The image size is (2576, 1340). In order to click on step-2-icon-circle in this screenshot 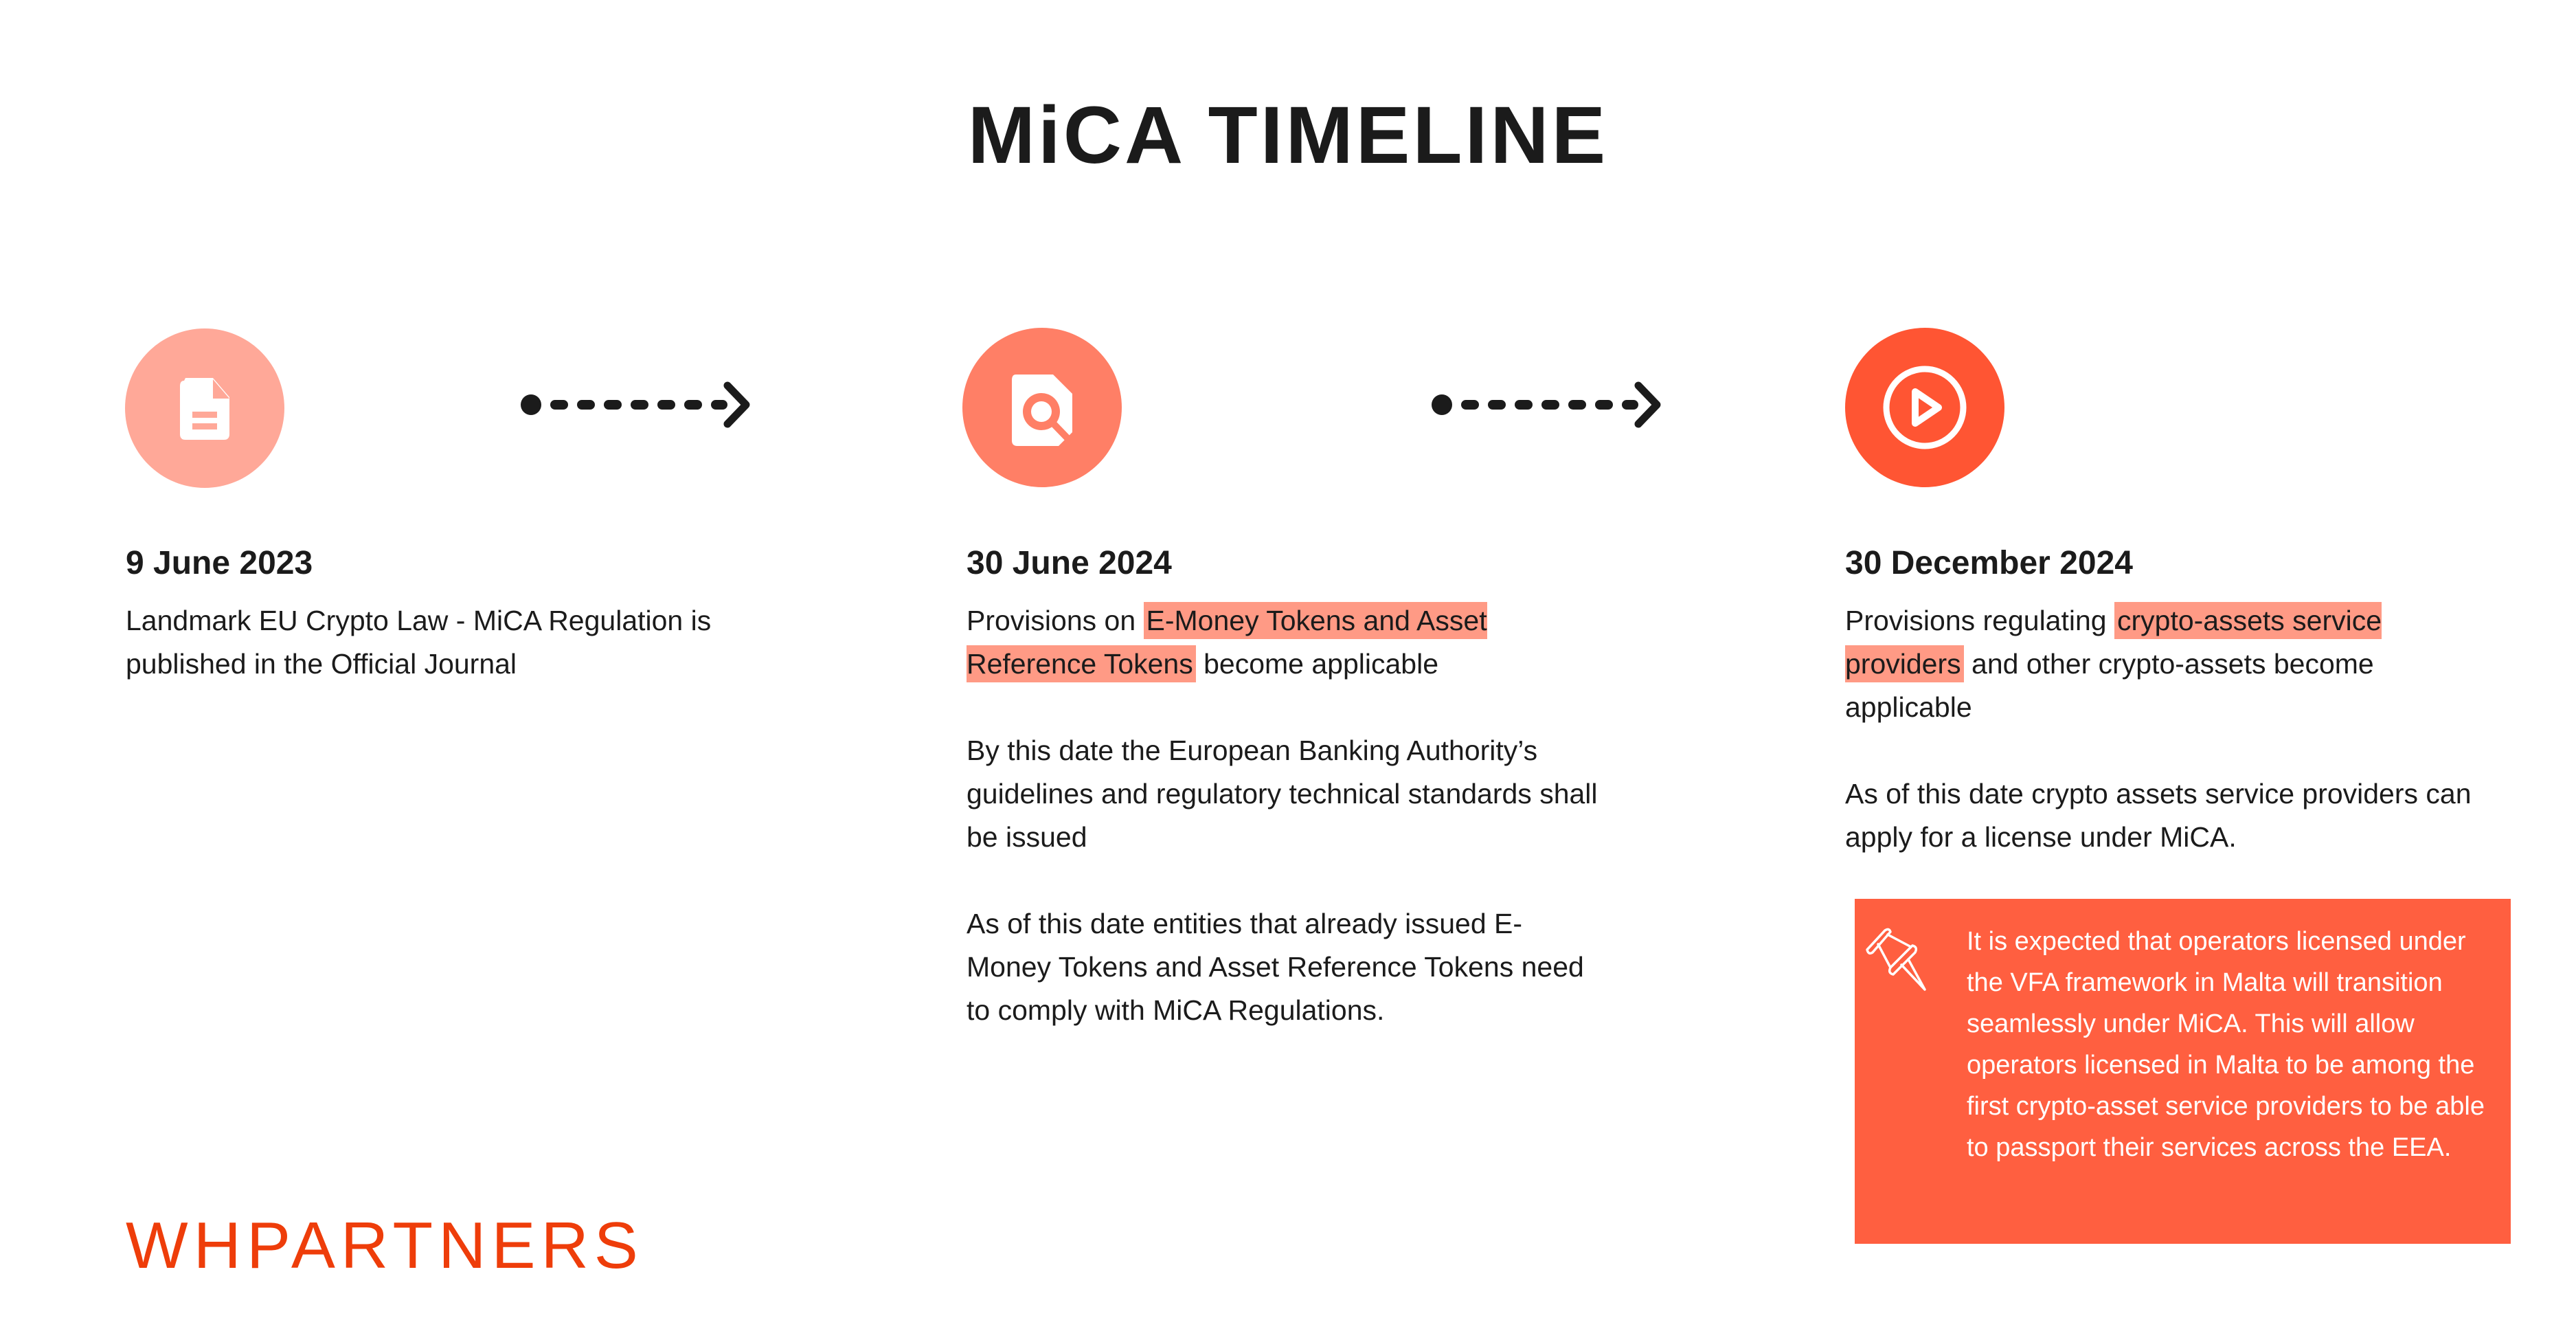, I will do `click(1042, 408)`.